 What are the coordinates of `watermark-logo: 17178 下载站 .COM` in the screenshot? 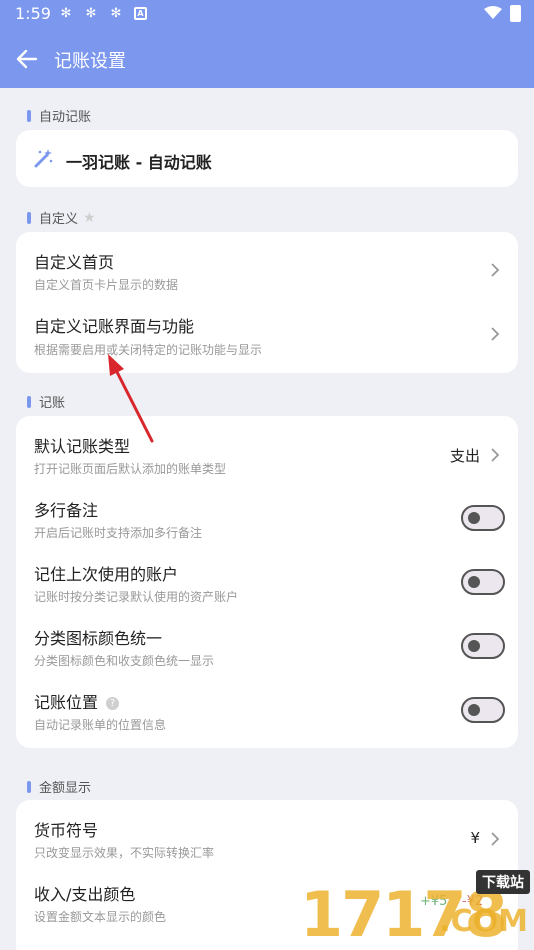 It's located at (415, 910).